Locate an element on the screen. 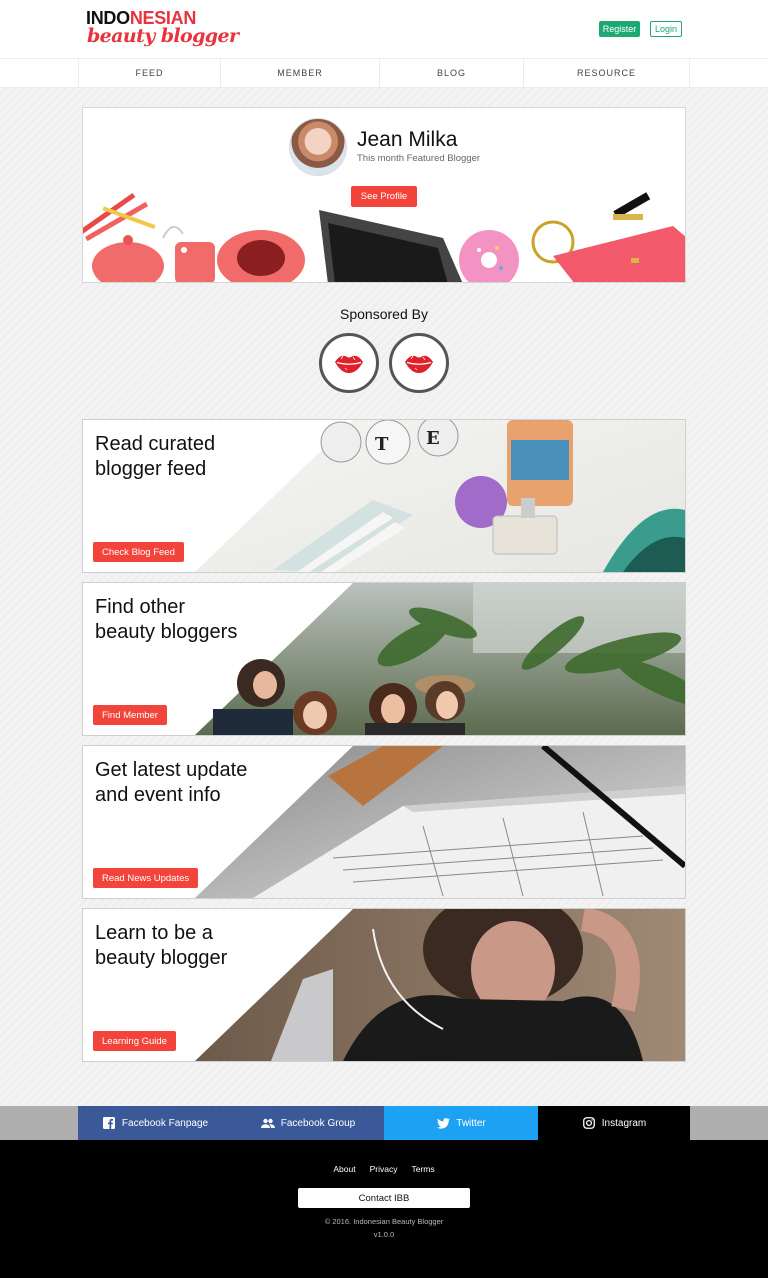 Image resolution: width=768 pixels, height=1278 pixels. see-profile-button: See Profile is located at coordinates (384, 196).